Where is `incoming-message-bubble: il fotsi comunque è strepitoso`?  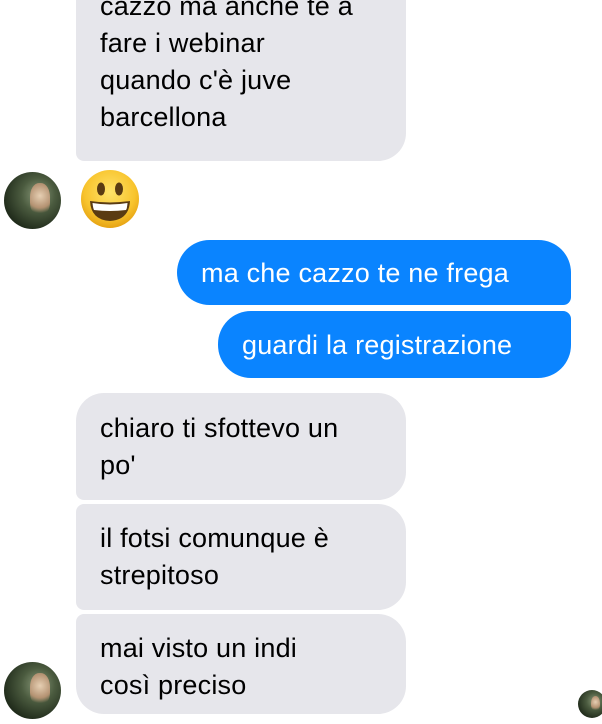 incoming-message-bubble: il fotsi comunque è strepitoso is located at coordinates (241, 557).